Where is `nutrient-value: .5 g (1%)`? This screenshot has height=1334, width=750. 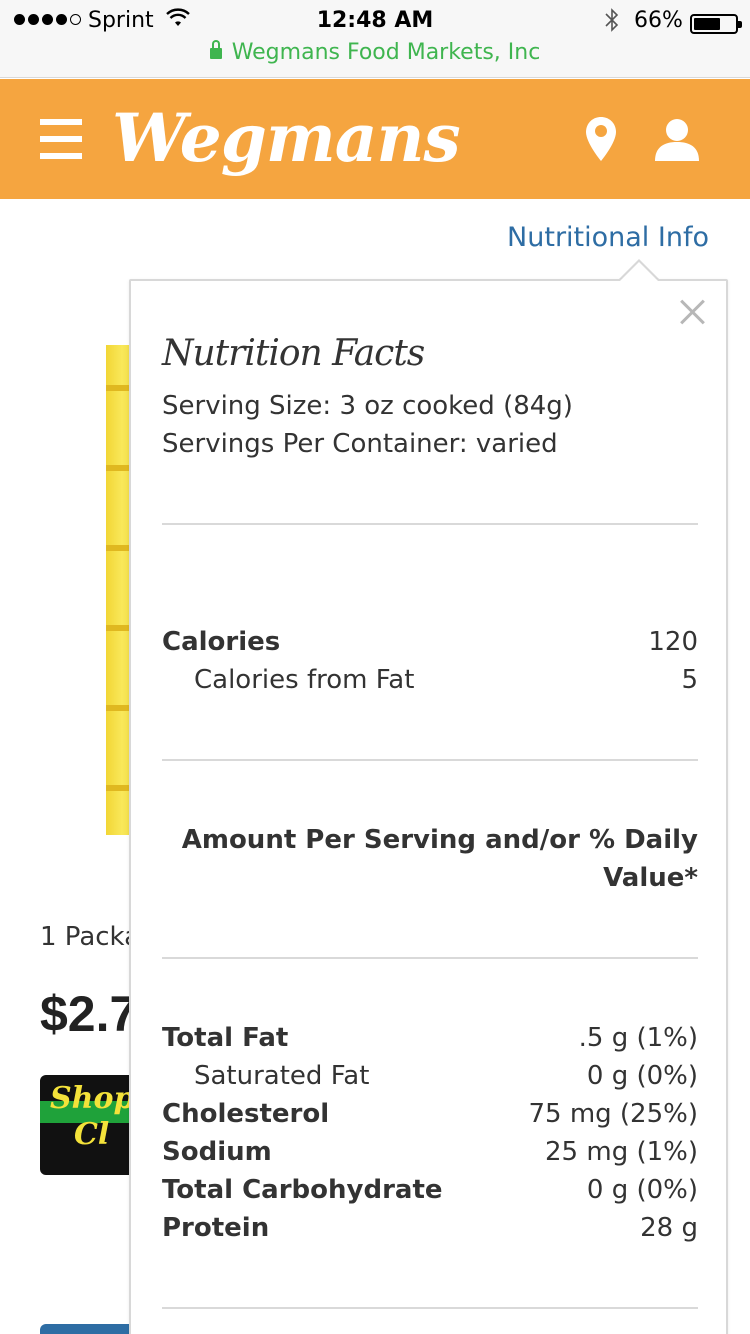 nutrient-value: .5 g (1%) is located at coordinates (638, 1038).